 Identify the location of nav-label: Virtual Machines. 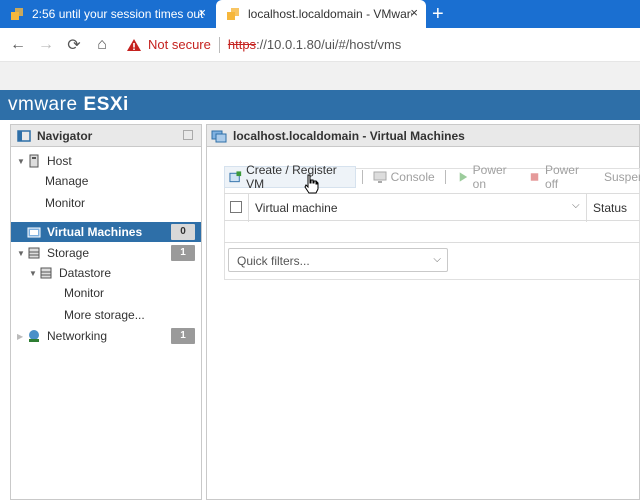
(95, 232).